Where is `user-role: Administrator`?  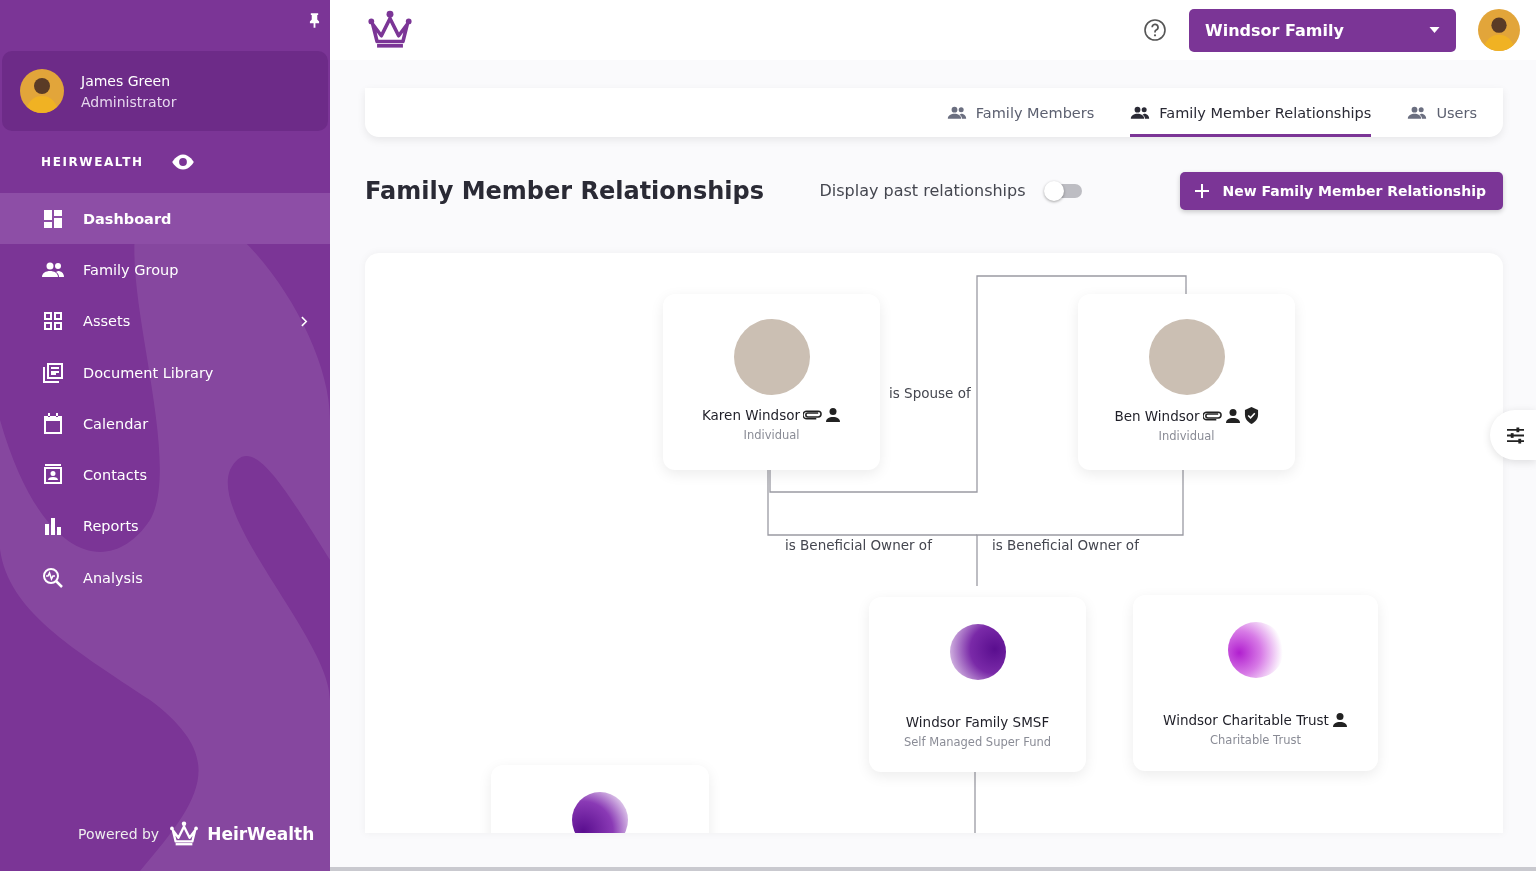 user-role: Administrator is located at coordinates (129, 101).